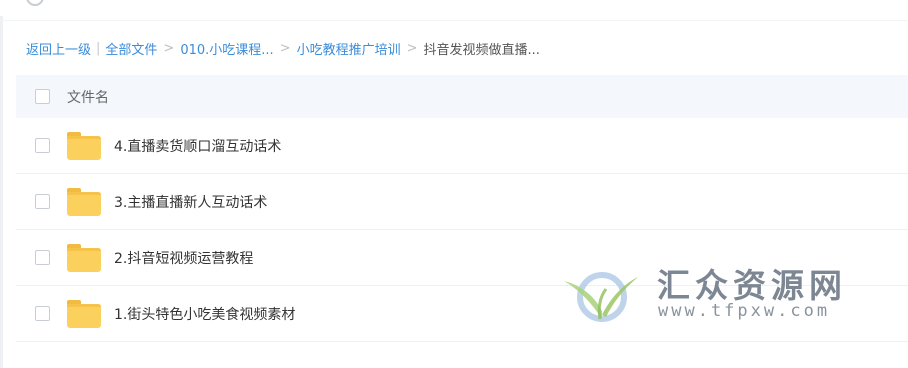  What do you see at coordinates (98, 48) in the screenshot?
I see `breadcrumb-pipe: |` at bounding box center [98, 48].